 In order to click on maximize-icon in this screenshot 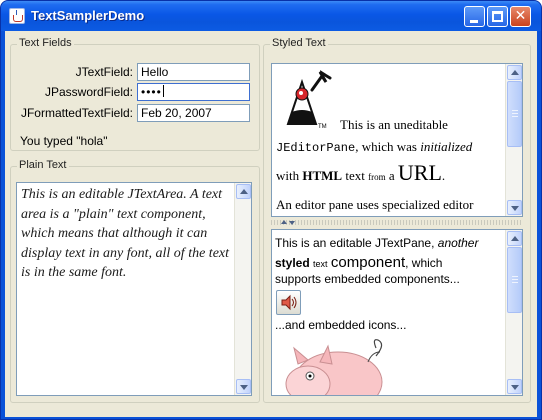, I will do `click(497, 16)`.